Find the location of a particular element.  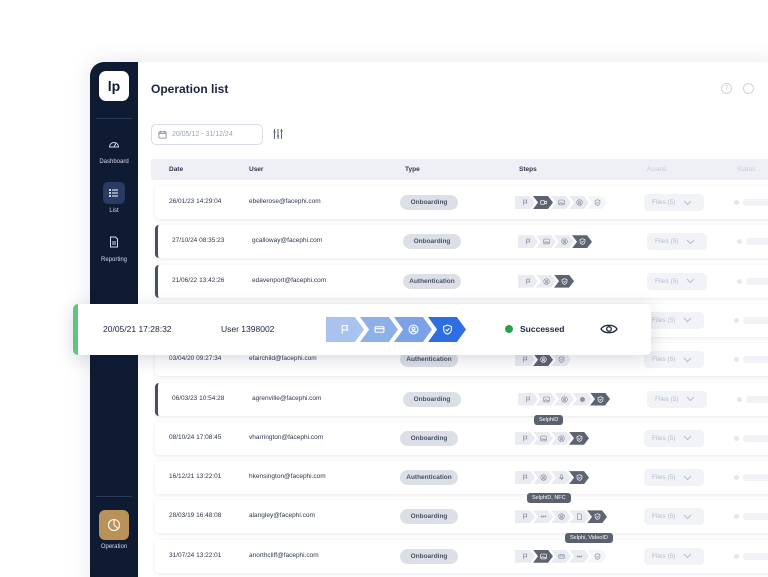

row-date: 26/01/23 14:29:04 is located at coordinates (195, 201).